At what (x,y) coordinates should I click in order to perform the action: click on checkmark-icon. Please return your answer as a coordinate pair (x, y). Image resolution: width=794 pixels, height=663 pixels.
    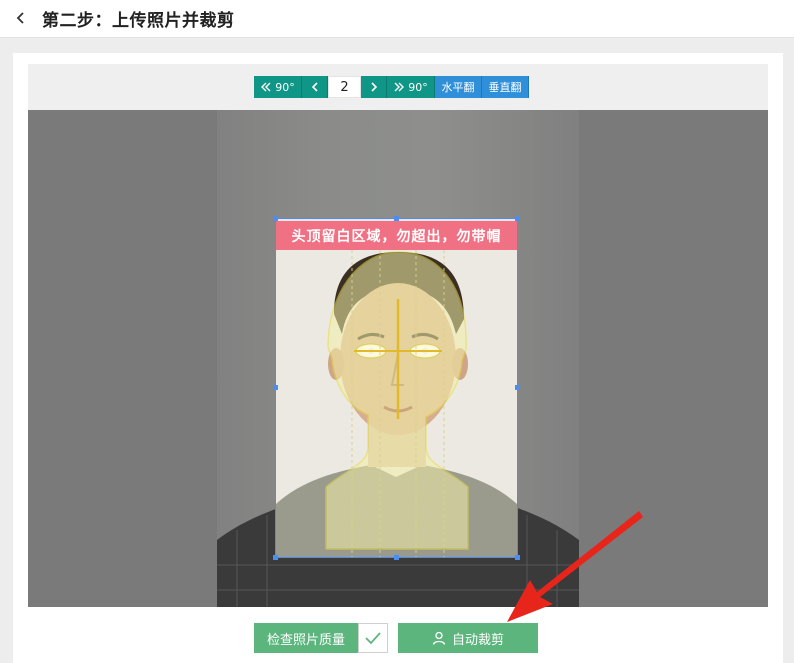
    Looking at the image, I should click on (373, 638).